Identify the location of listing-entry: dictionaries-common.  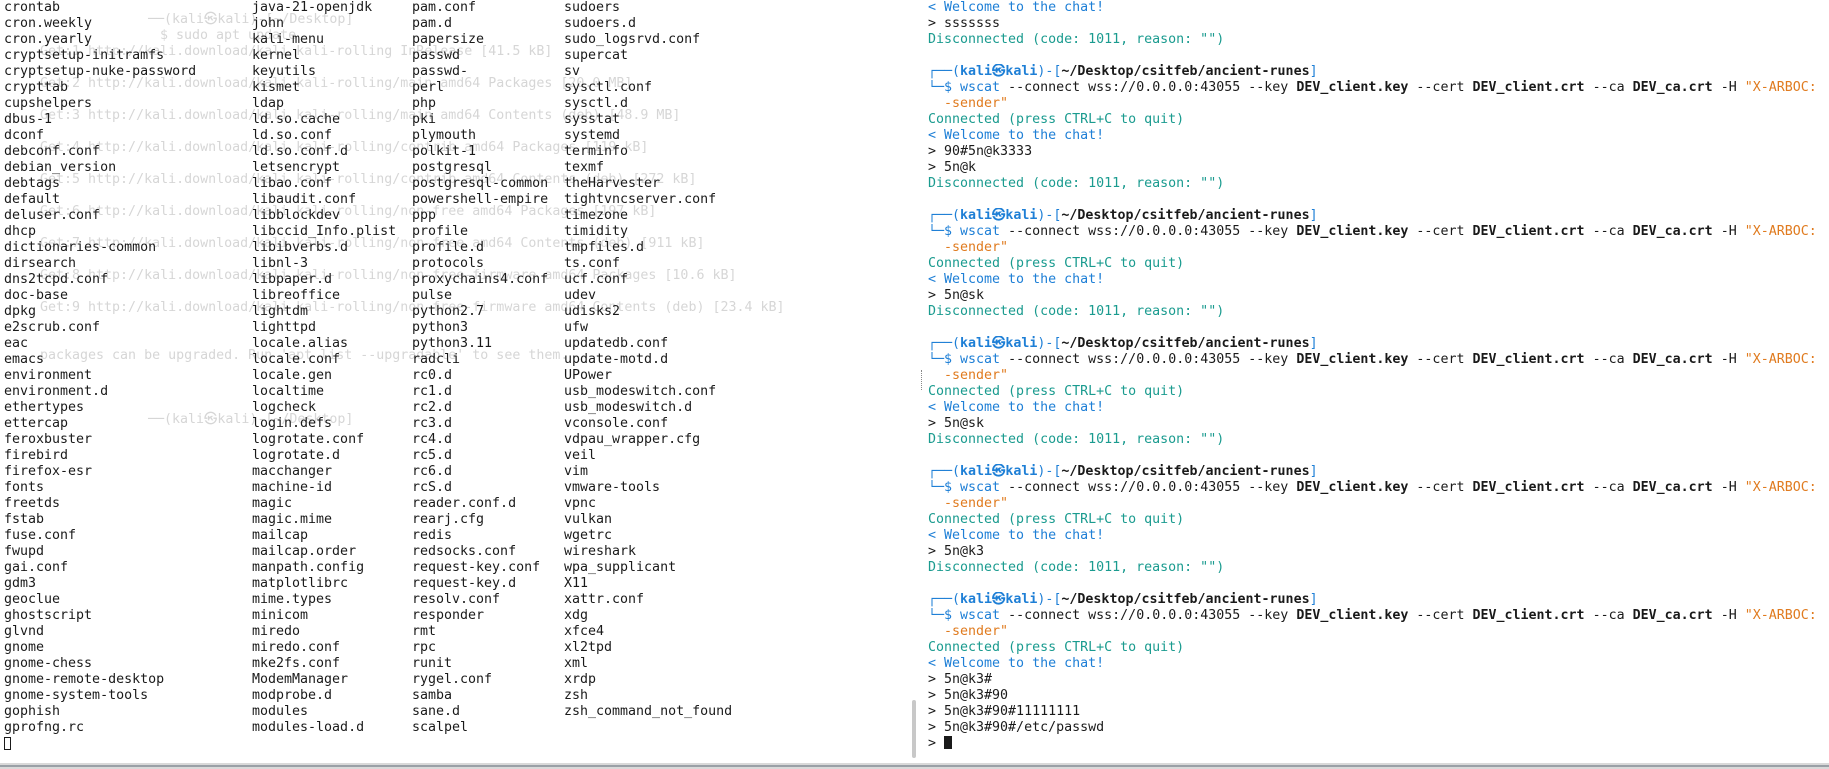
(80, 247).